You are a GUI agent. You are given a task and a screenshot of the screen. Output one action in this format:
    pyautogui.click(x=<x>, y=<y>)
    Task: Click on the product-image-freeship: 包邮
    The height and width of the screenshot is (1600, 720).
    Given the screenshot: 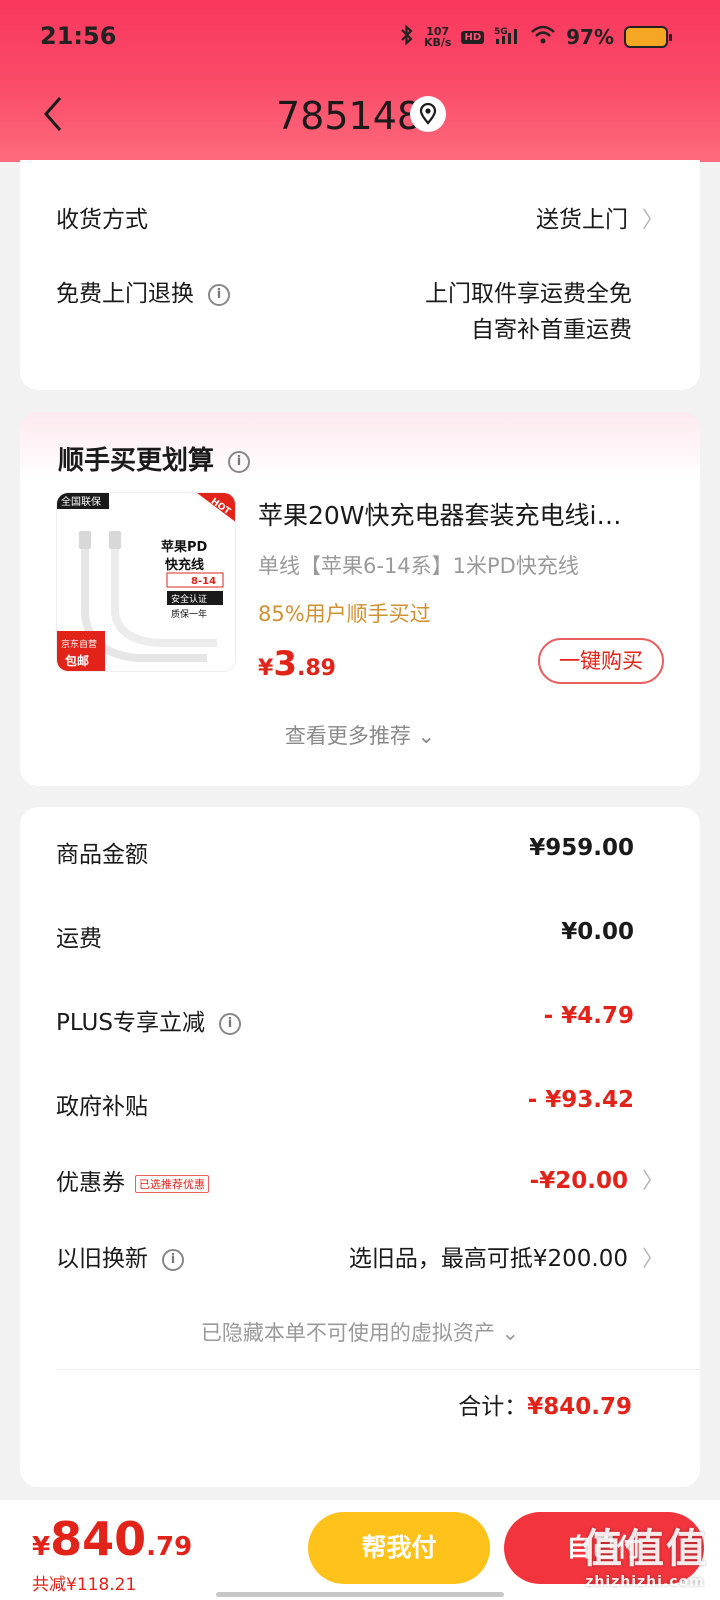 What is the action you would take?
    pyautogui.click(x=76, y=660)
    